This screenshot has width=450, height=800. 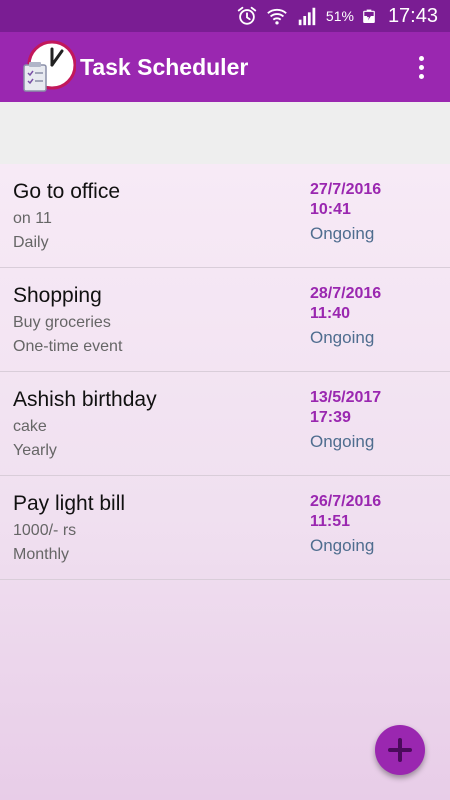 What do you see at coordinates (30, 426) in the screenshot?
I see `task-description: cake` at bounding box center [30, 426].